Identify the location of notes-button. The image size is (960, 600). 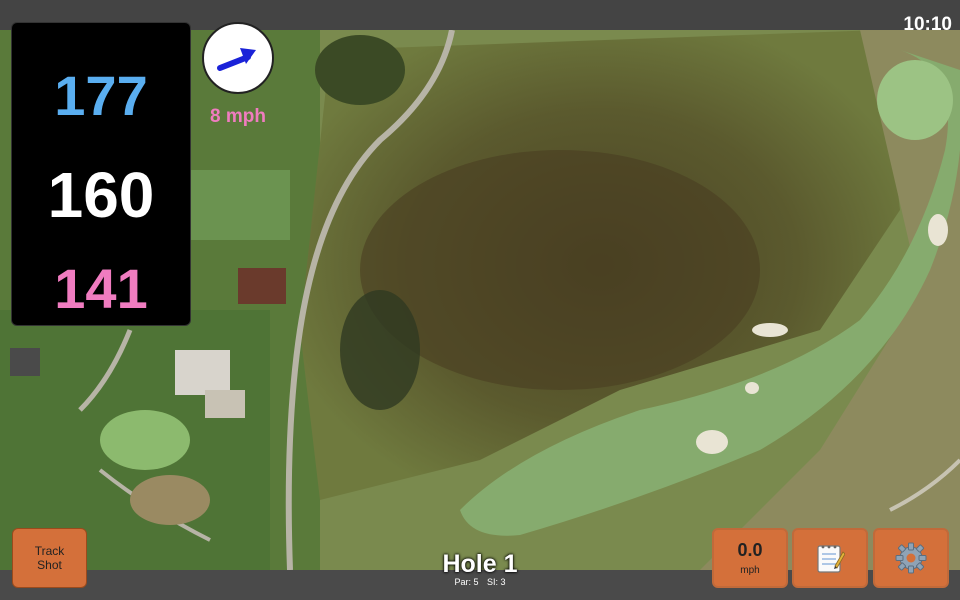
(830, 558).